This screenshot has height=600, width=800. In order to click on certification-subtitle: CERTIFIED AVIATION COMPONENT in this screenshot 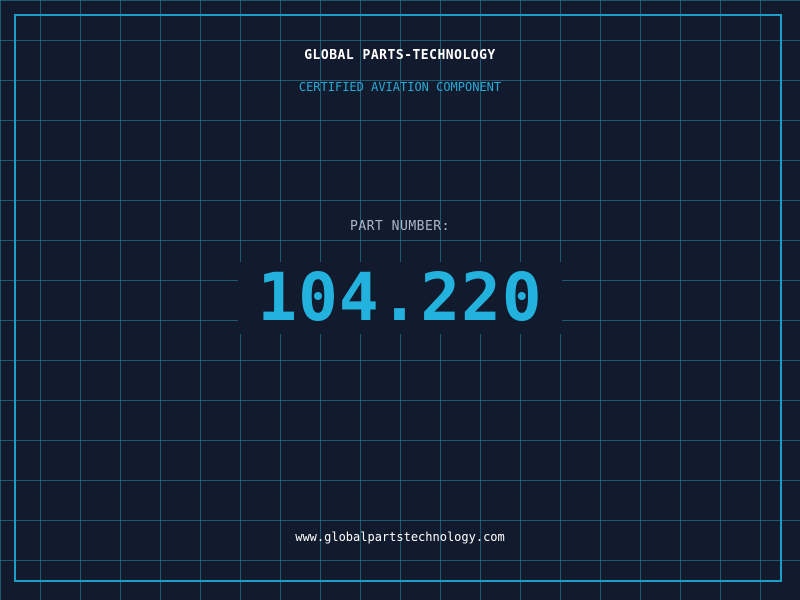, I will do `click(400, 87)`.